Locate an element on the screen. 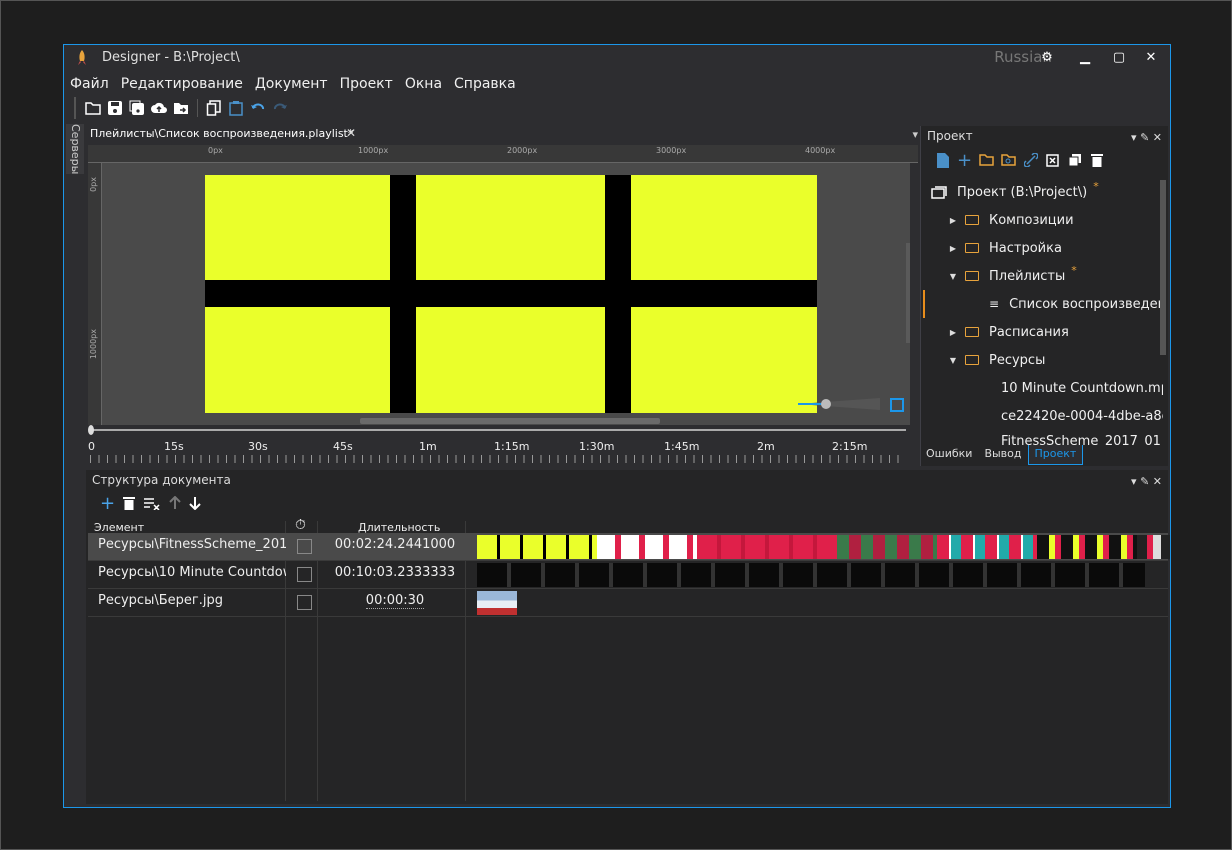 The width and height of the screenshot is (1232, 850). copy-item-icon is located at coordinates (1074, 160).